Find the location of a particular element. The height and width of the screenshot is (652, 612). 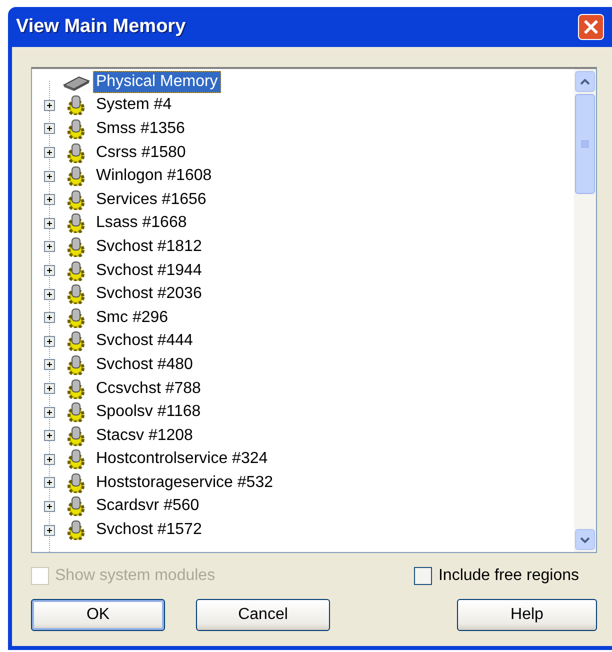

checkbox-label: Include free regions is located at coordinates (508, 576).